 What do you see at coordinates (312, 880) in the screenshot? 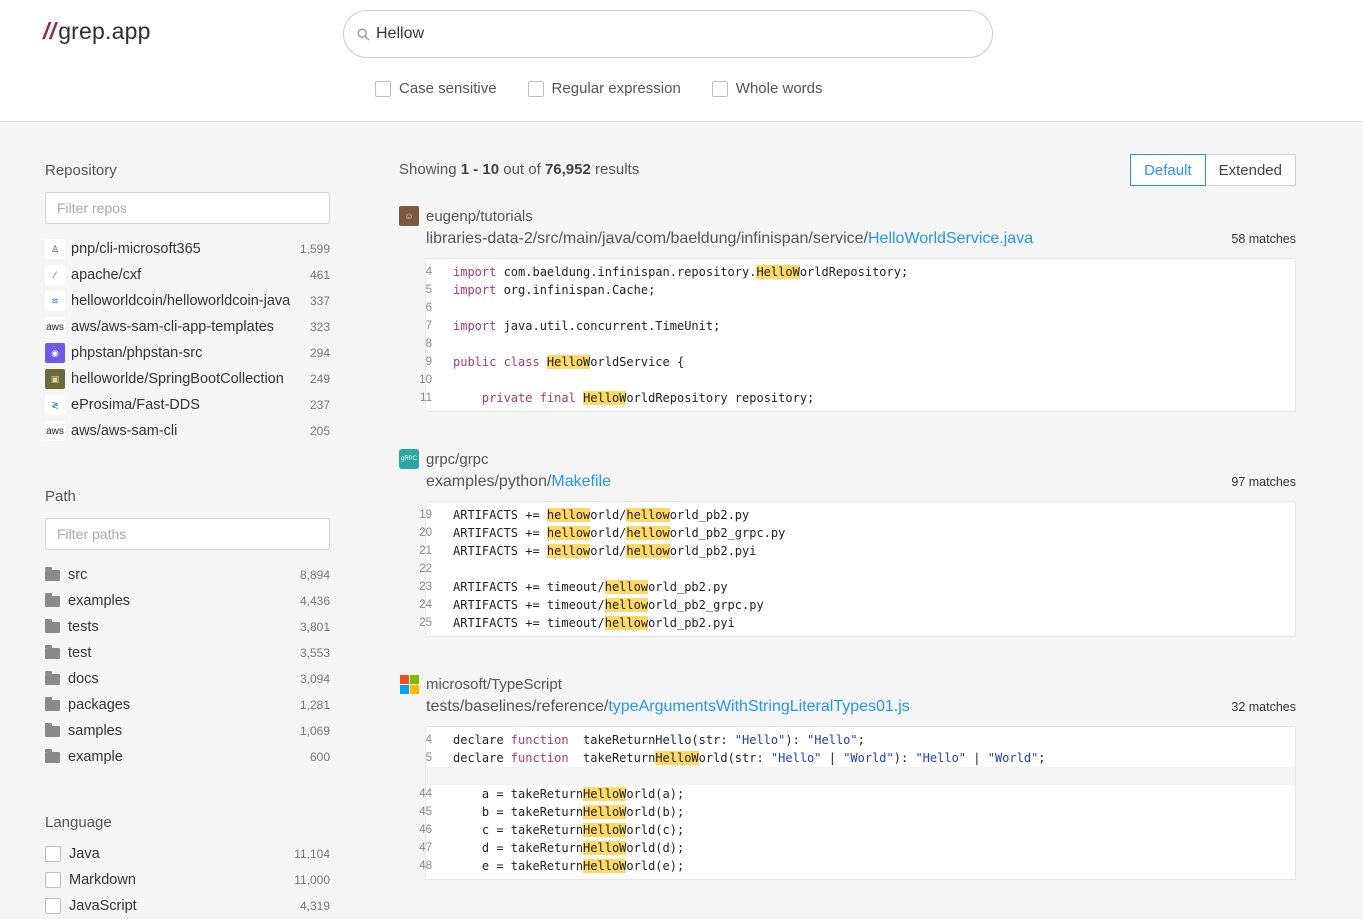
I see `language-count: 11,000` at bounding box center [312, 880].